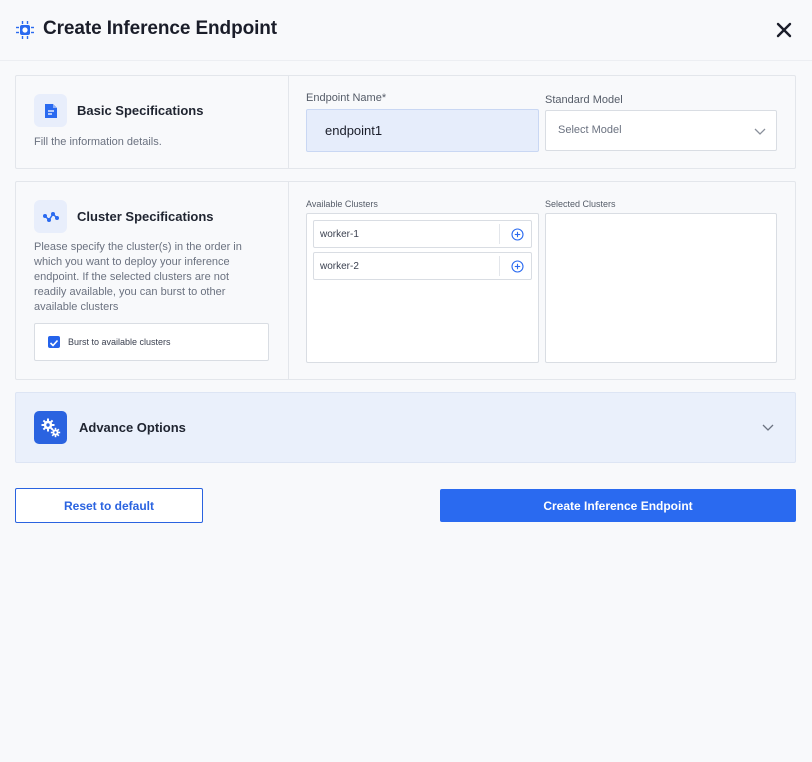  Describe the element at coordinates (109, 505) in the screenshot. I see `reset-to-default-button: Reset to default` at that location.